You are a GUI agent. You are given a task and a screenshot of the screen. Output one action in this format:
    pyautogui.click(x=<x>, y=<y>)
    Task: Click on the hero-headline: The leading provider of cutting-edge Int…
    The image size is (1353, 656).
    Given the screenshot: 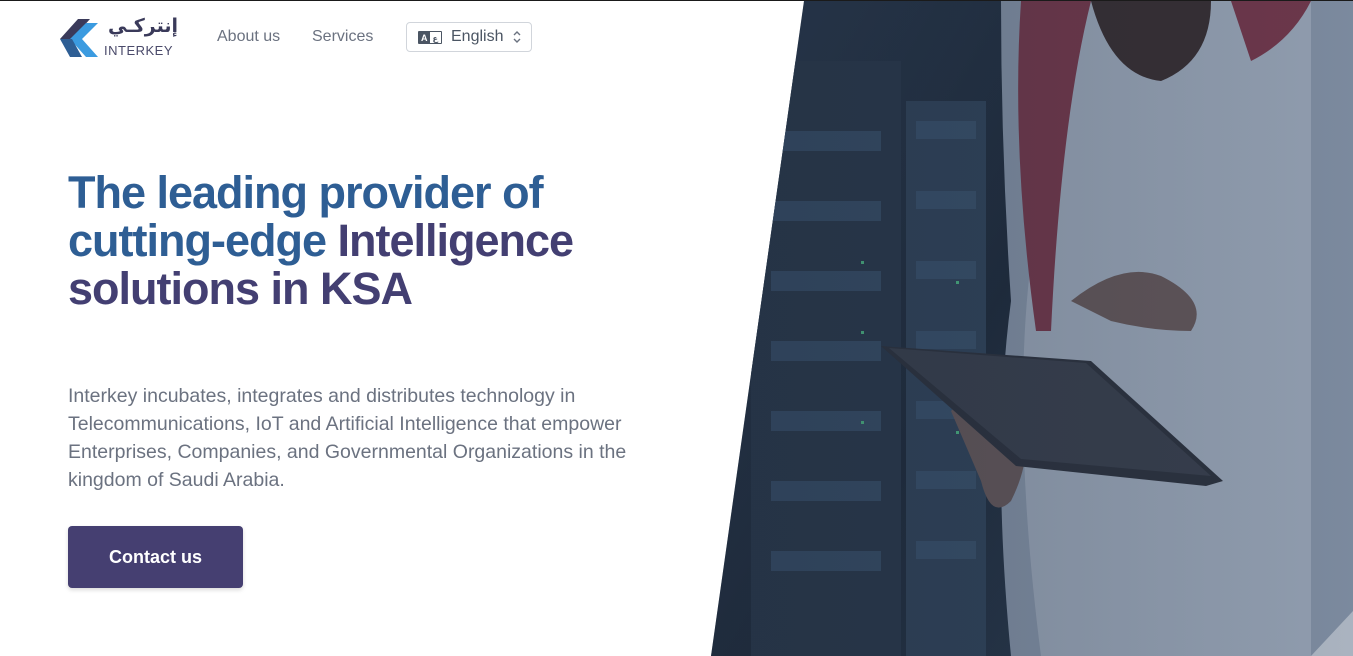 What is the action you would take?
    pyautogui.click(x=388, y=241)
    